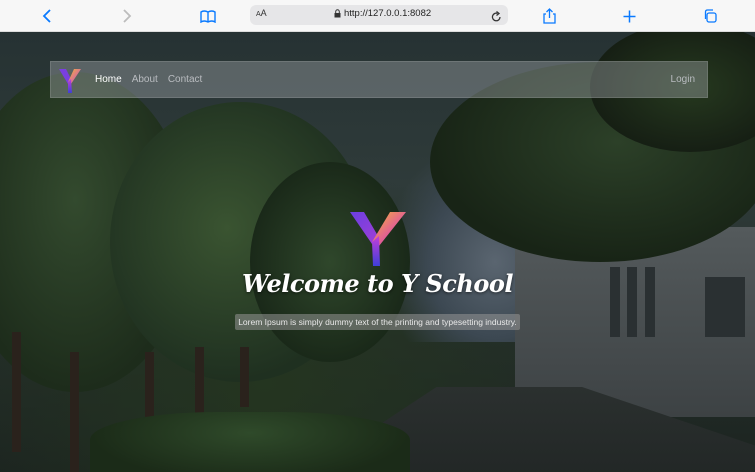  Describe the element at coordinates (145, 79) in the screenshot. I see `nav-link-about: About` at that location.